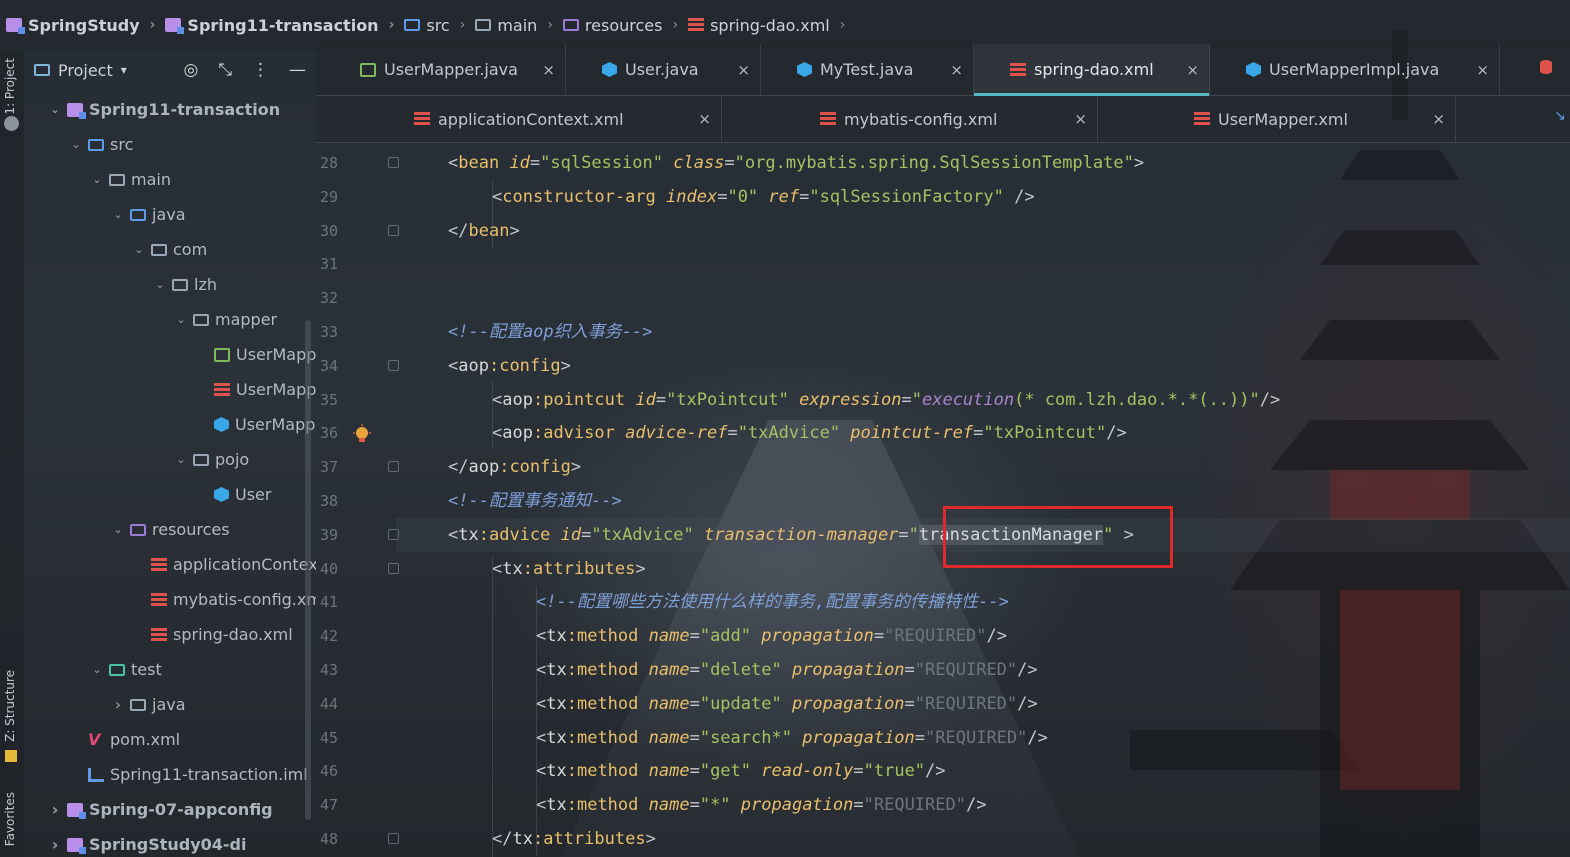 The image size is (1570, 857). What do you see at coordinates (131, 179) in the screenshot?
I see `tree-item: ⌄ main` at bounding box center [131, 179].